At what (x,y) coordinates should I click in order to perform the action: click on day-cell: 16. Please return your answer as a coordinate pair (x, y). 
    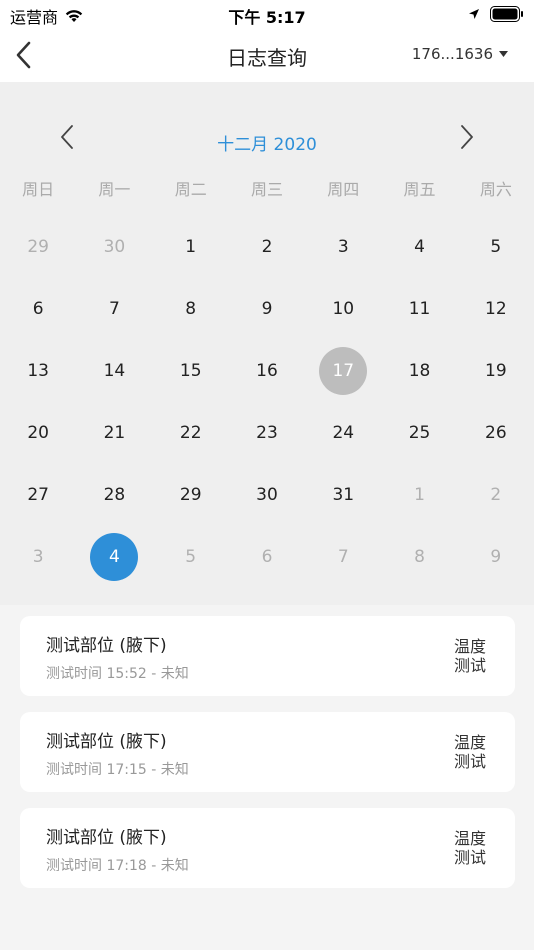
    Looking at the image, I should click on (267, 371).